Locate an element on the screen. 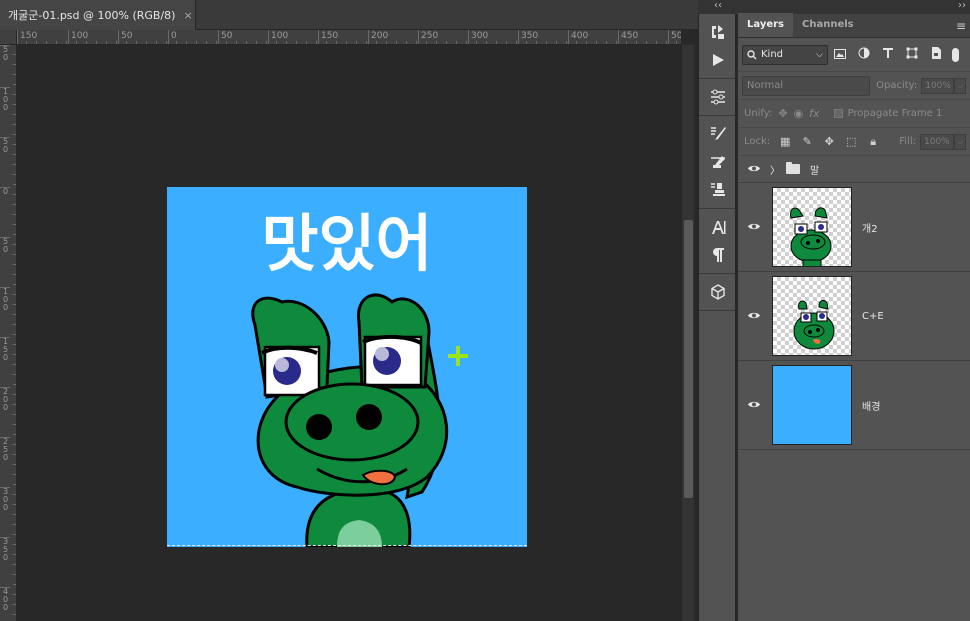  layer-row-group: 〉 말 is located at coordinates (854, 169).